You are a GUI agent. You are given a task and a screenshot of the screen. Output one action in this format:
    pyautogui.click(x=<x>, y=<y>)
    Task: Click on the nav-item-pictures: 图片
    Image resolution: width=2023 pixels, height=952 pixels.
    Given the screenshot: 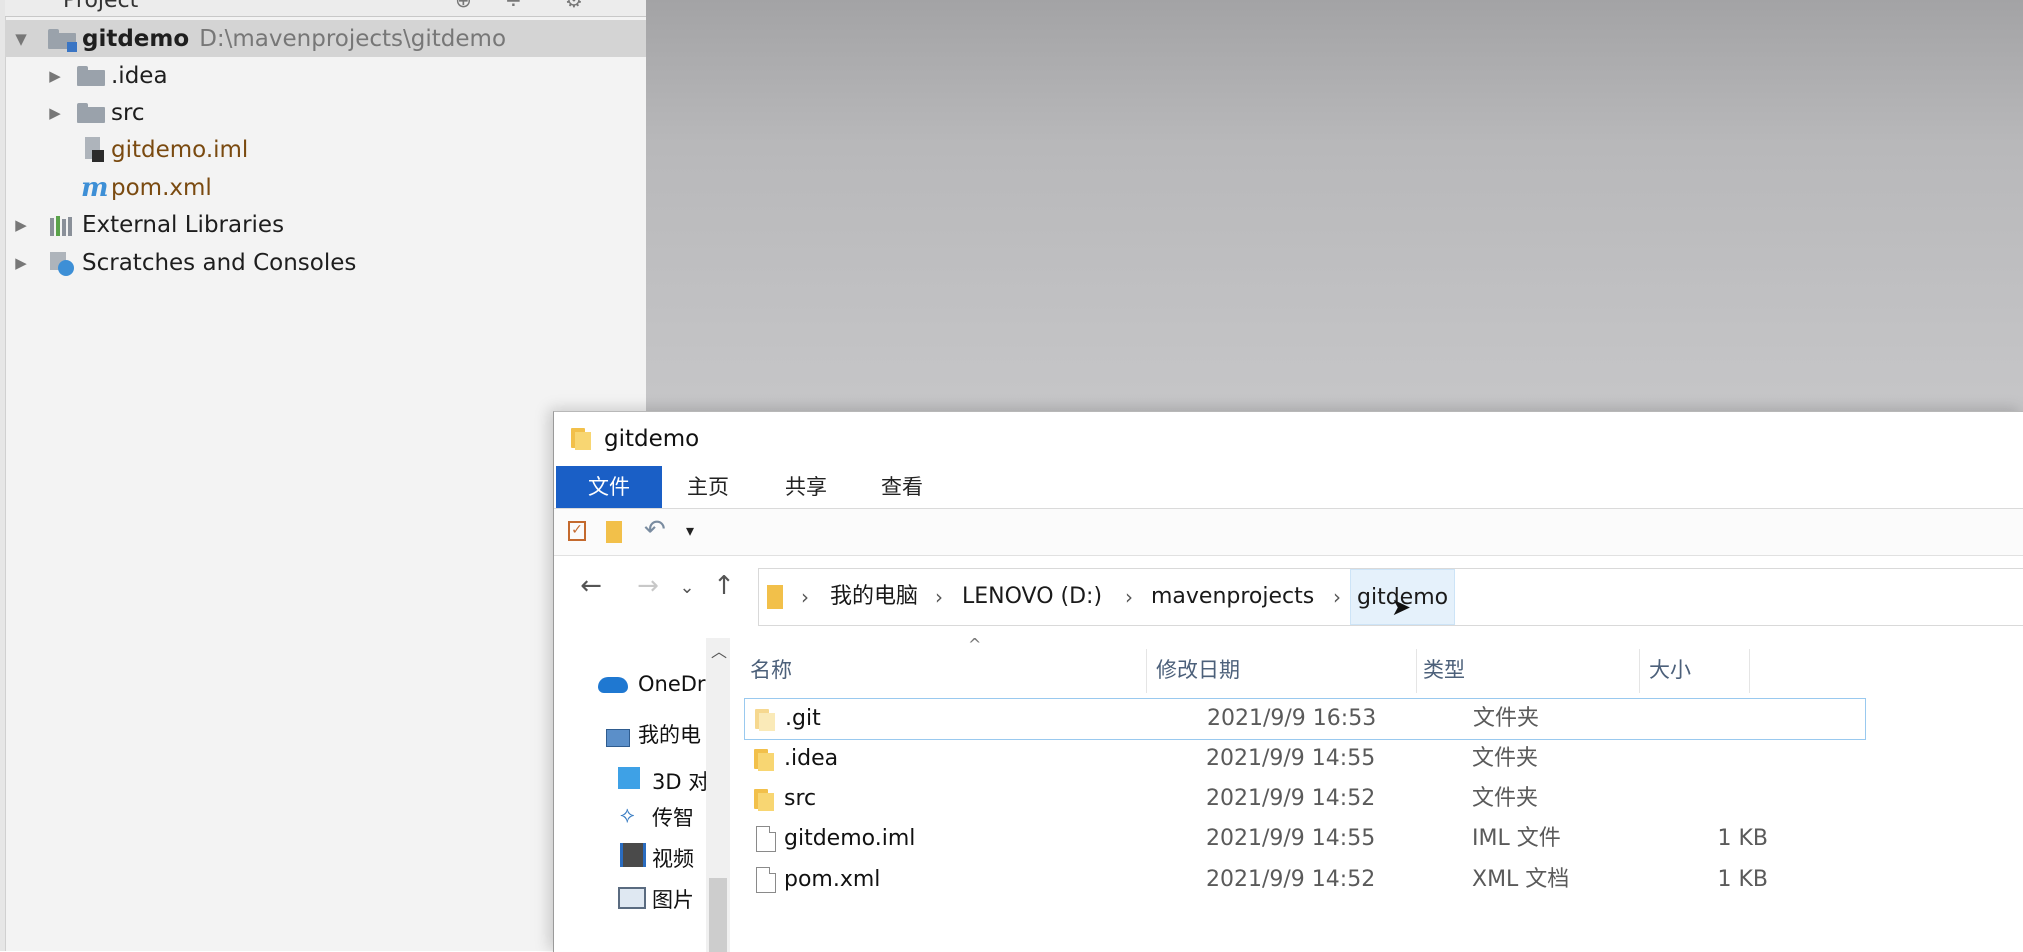 What is the action you would take?
    pyautogui.click(x=680, y=899)
    